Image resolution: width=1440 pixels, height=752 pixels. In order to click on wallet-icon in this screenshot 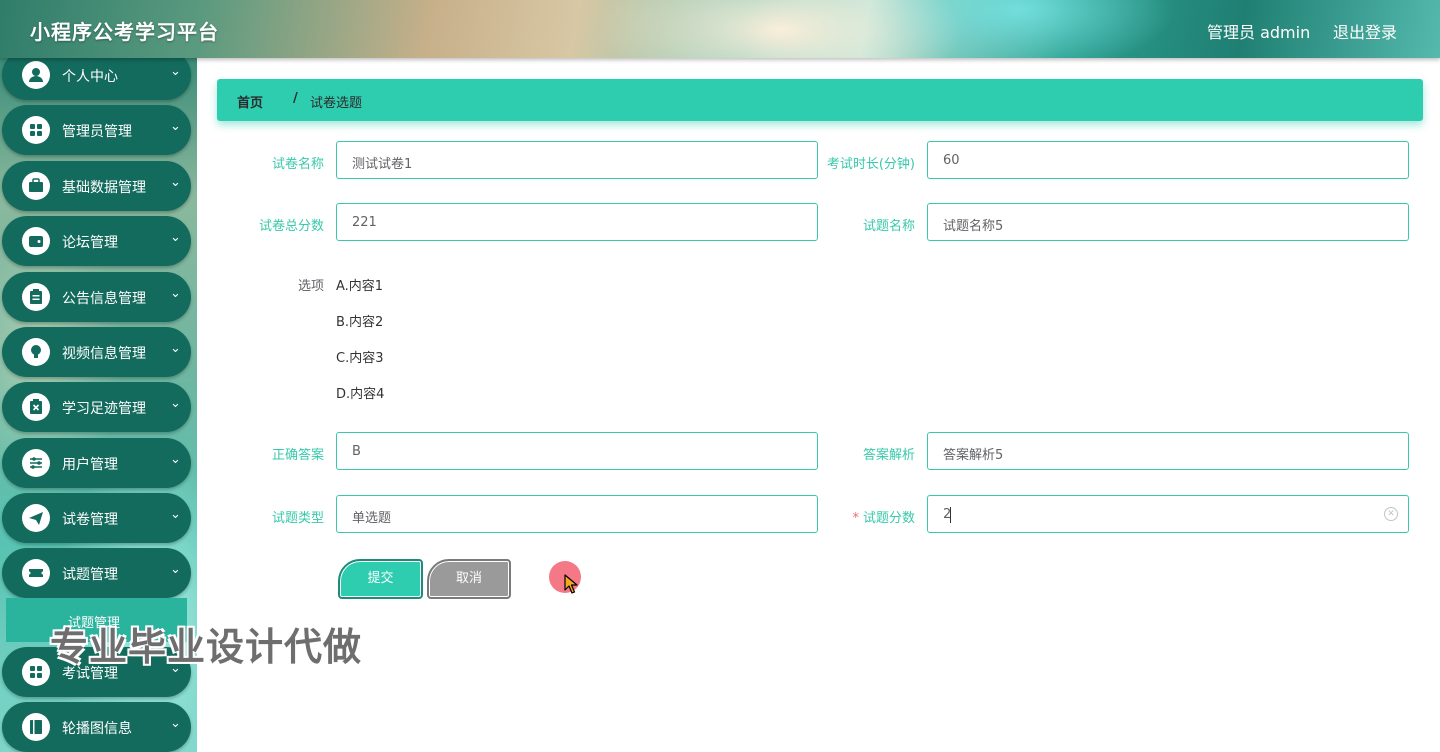, I will do `click(36, 241)`.